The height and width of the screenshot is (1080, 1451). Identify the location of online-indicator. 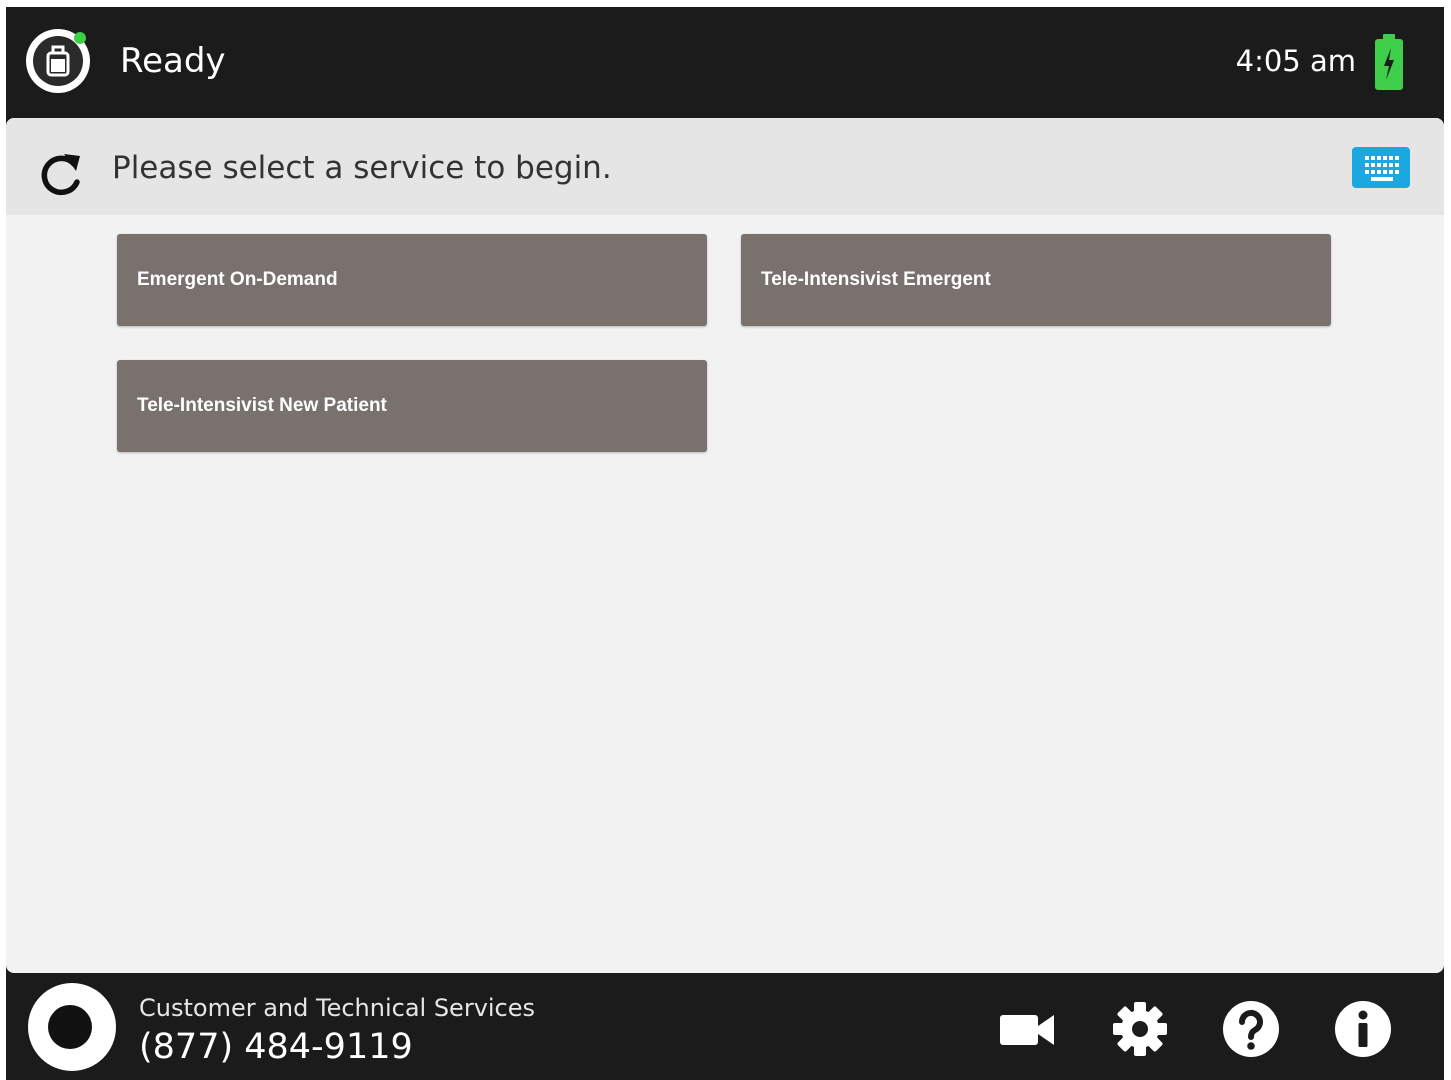
(80, 38).